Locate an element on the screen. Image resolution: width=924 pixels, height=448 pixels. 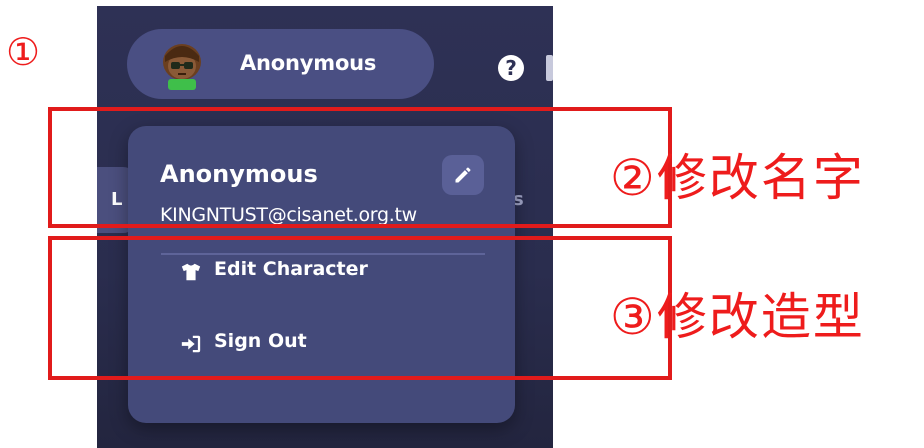
question-circle-icon: ? is located at coordinates (511, 68).